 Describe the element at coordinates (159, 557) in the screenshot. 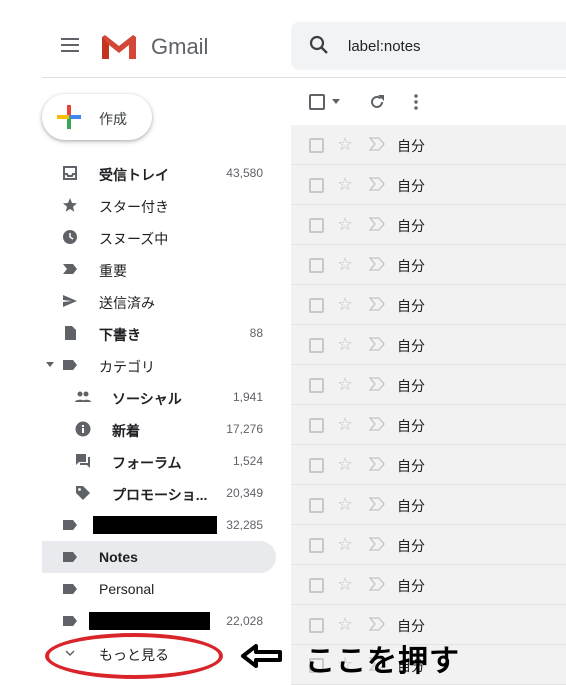

I see `sidebar-item: Notes` at that location.